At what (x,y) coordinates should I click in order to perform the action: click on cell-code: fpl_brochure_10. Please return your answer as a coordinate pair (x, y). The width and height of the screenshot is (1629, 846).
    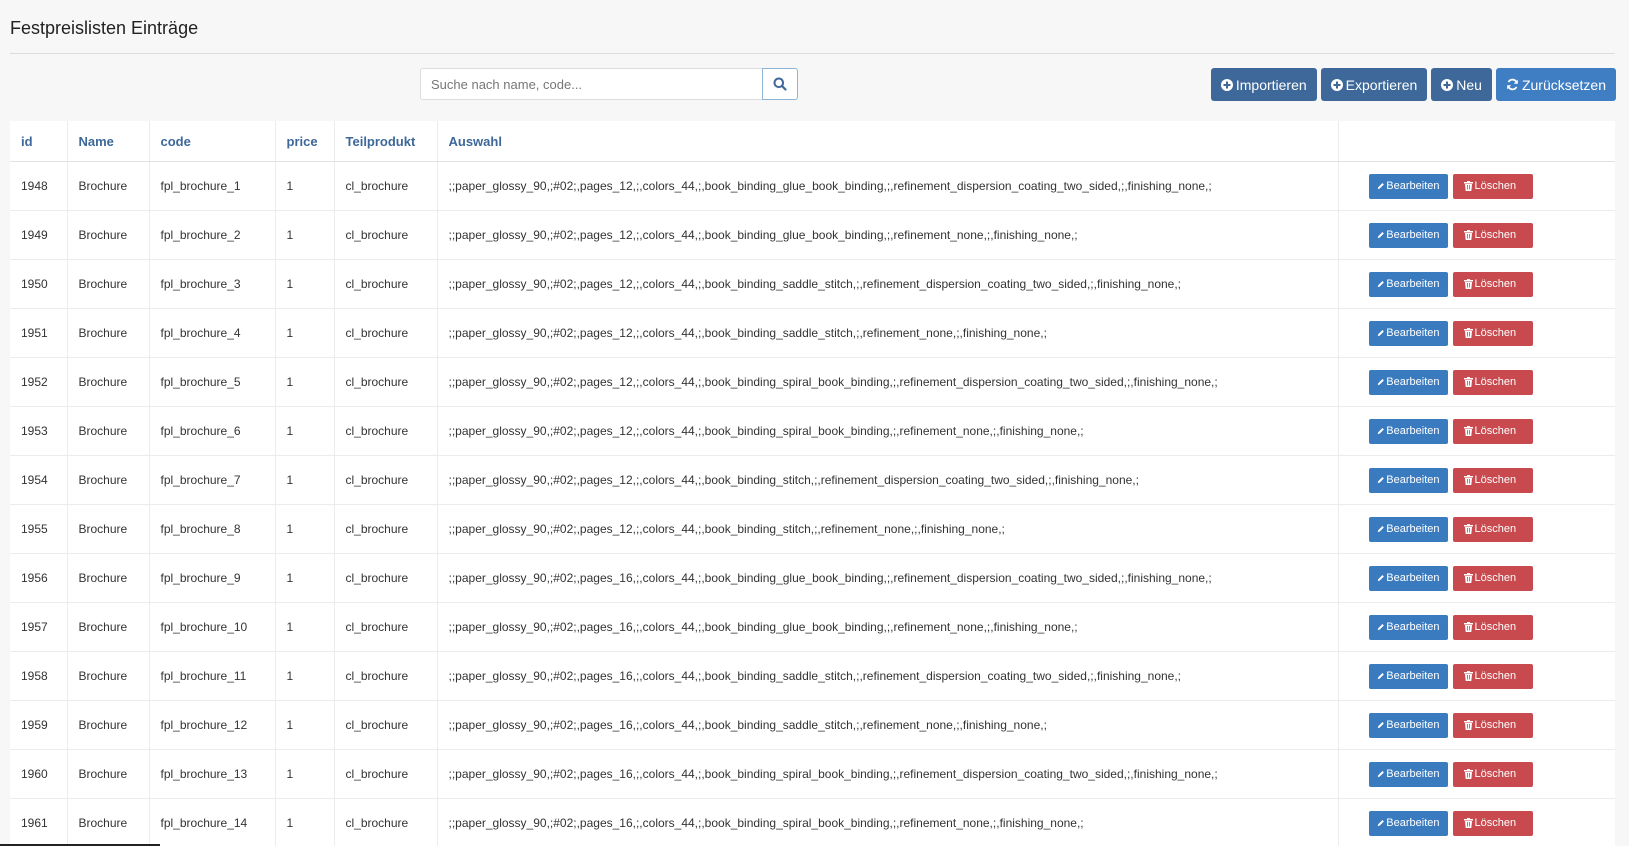
    Looking at the image, I should click on (212, 627).